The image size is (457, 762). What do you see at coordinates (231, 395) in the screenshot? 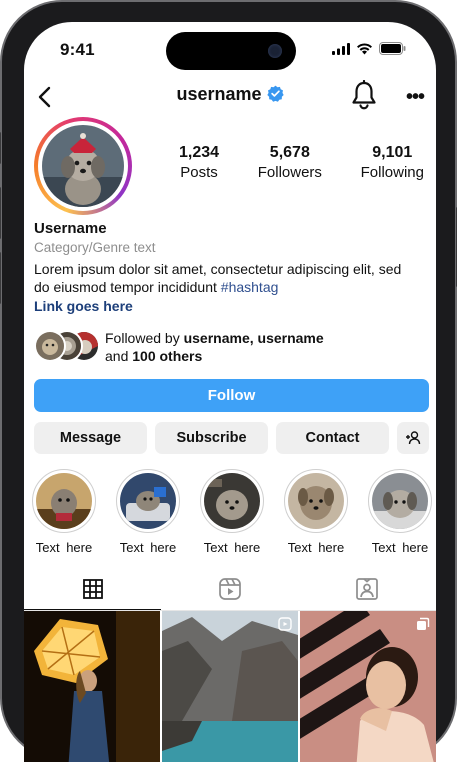
I see `follow-button: Follow` at bounding box center [231, 395].